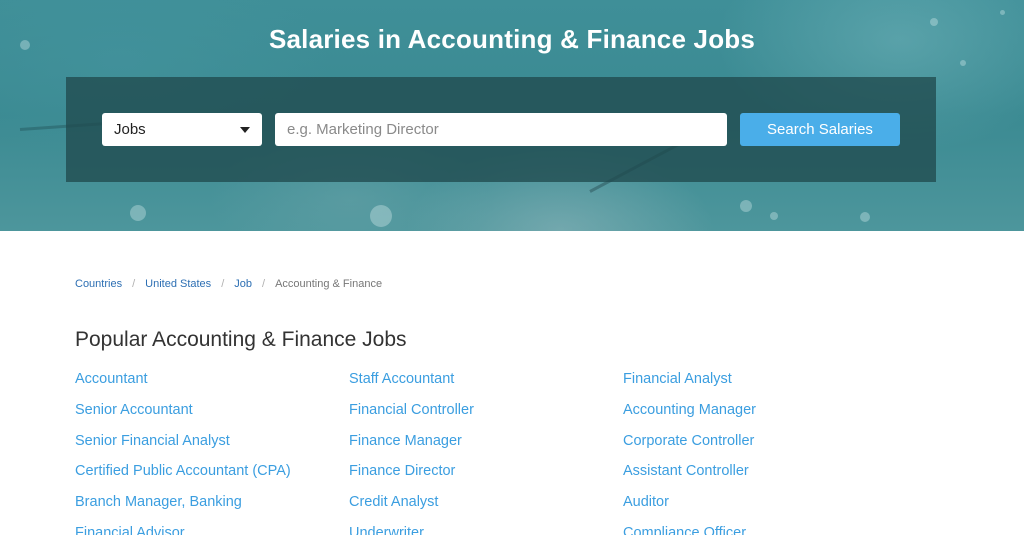 This screenshot has width=1024, height=535. Describe the element at coordinates (243, 284) in the screenshot. I see `breadcrumb-link-job: Job` at that location.